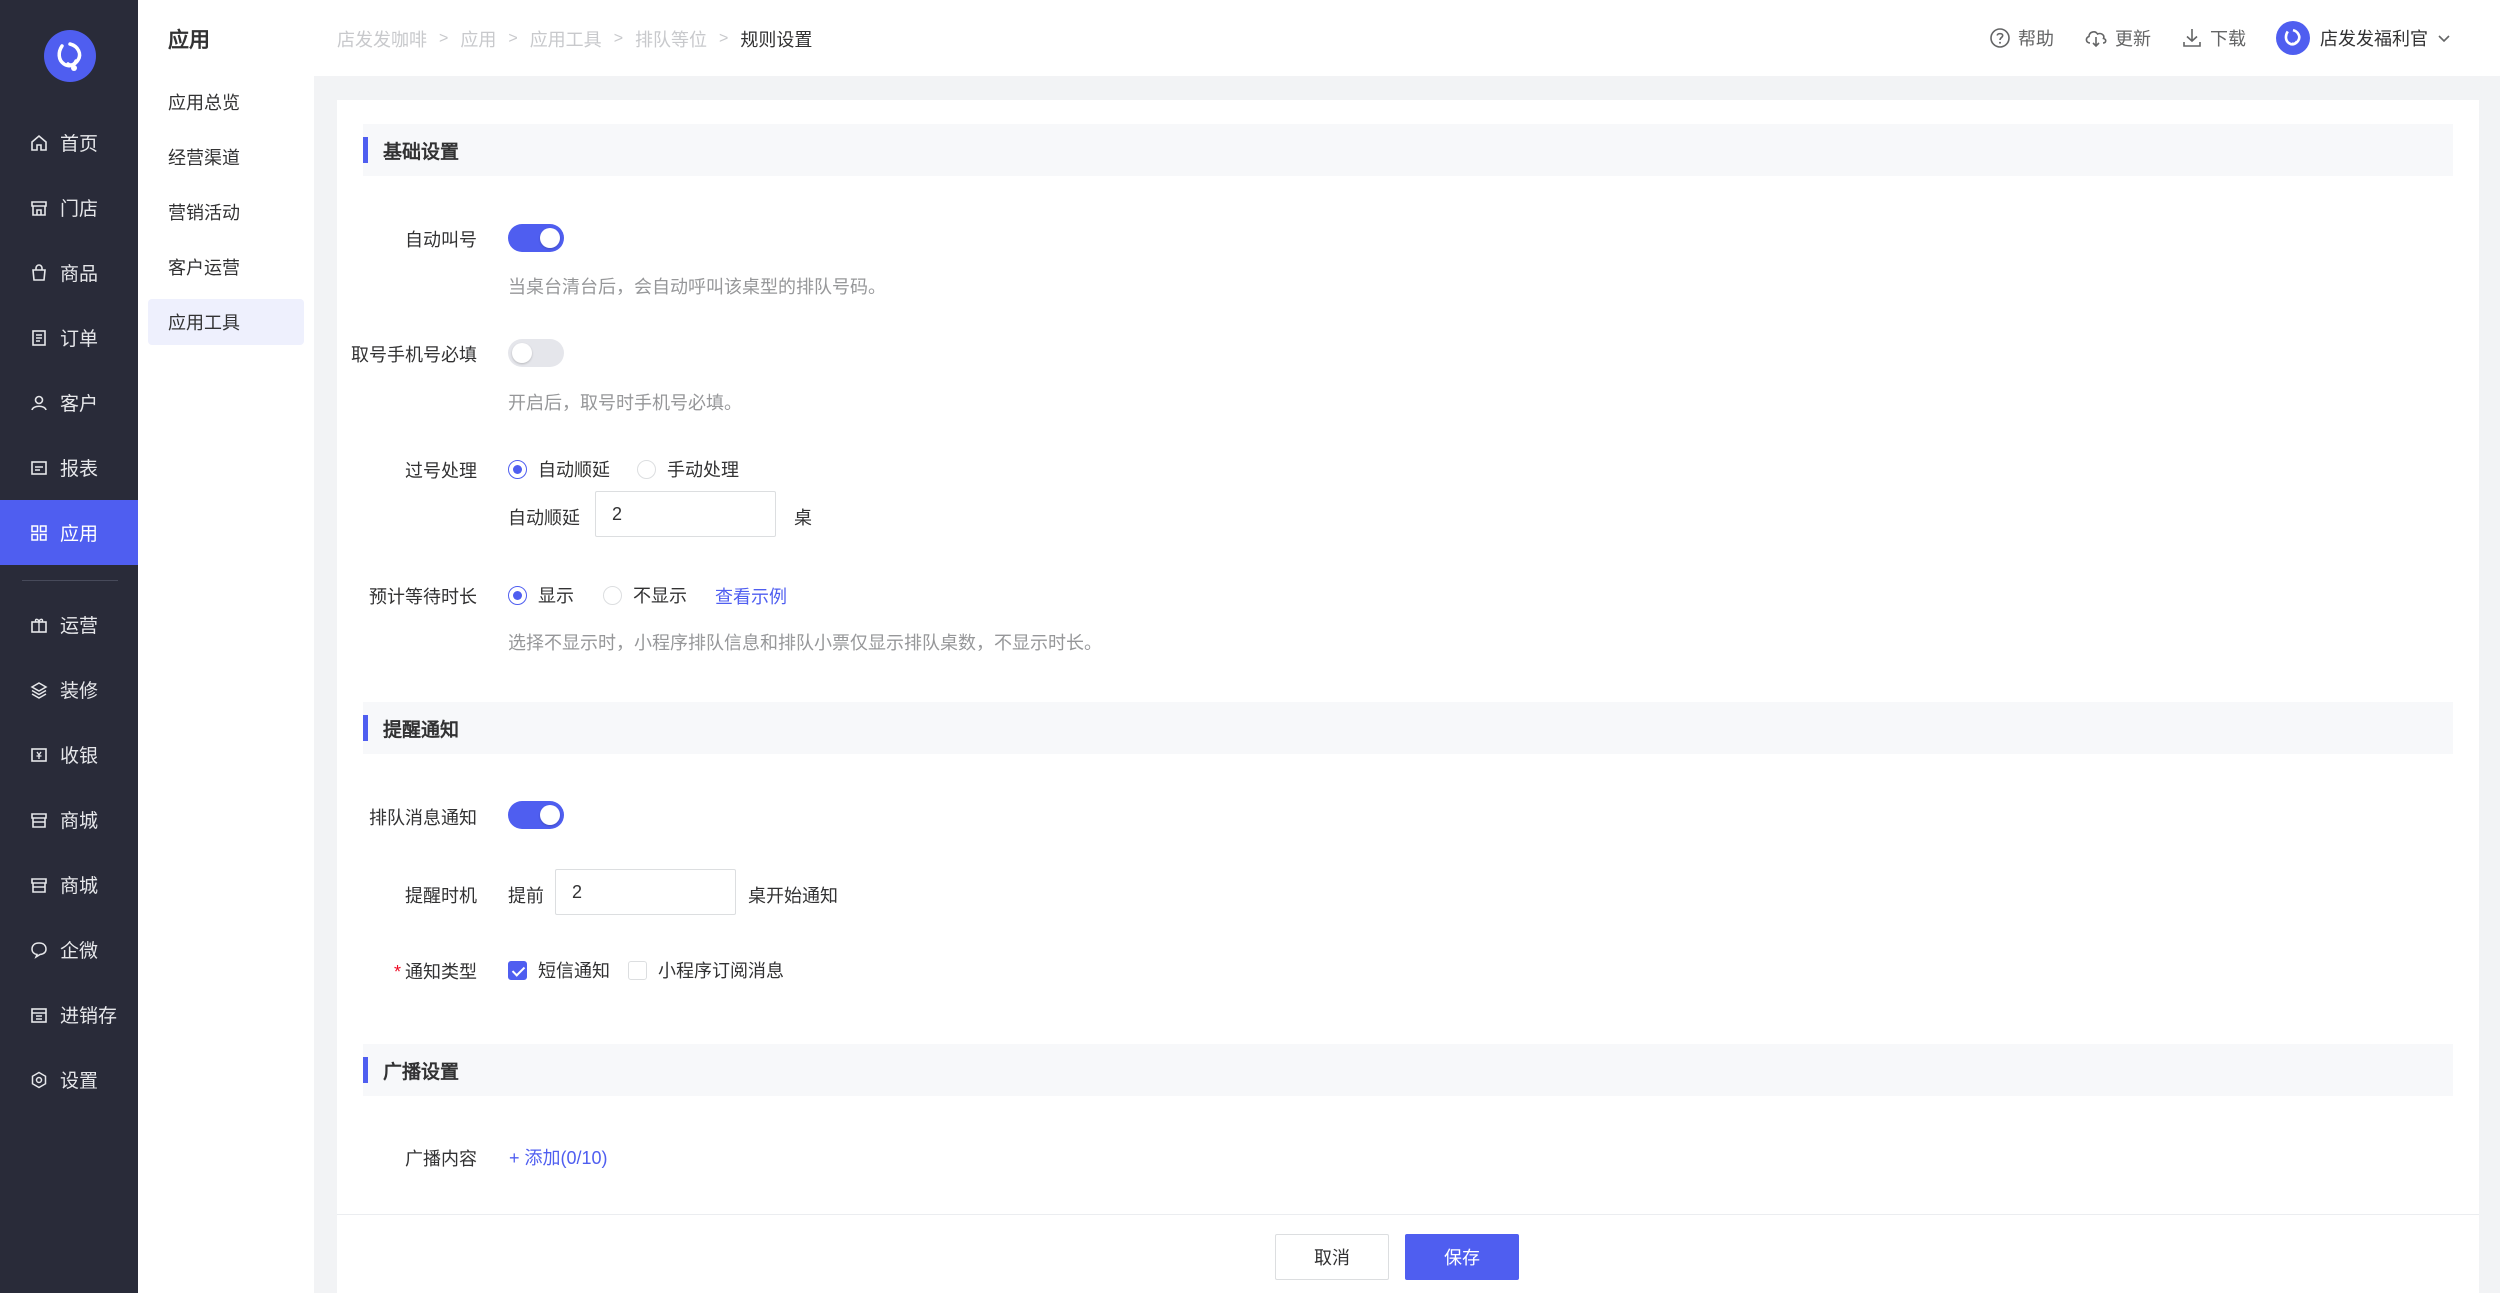 Image resolution: width=2500 pixels, height=1293 pixels. Describe the element at coordinates (803, 518) in the screenshot. I see `delay-unit-label: 桌` at that location.